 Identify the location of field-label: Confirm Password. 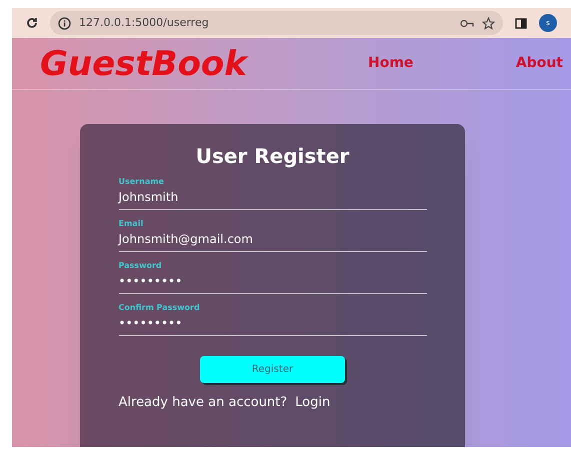
(159, 308).